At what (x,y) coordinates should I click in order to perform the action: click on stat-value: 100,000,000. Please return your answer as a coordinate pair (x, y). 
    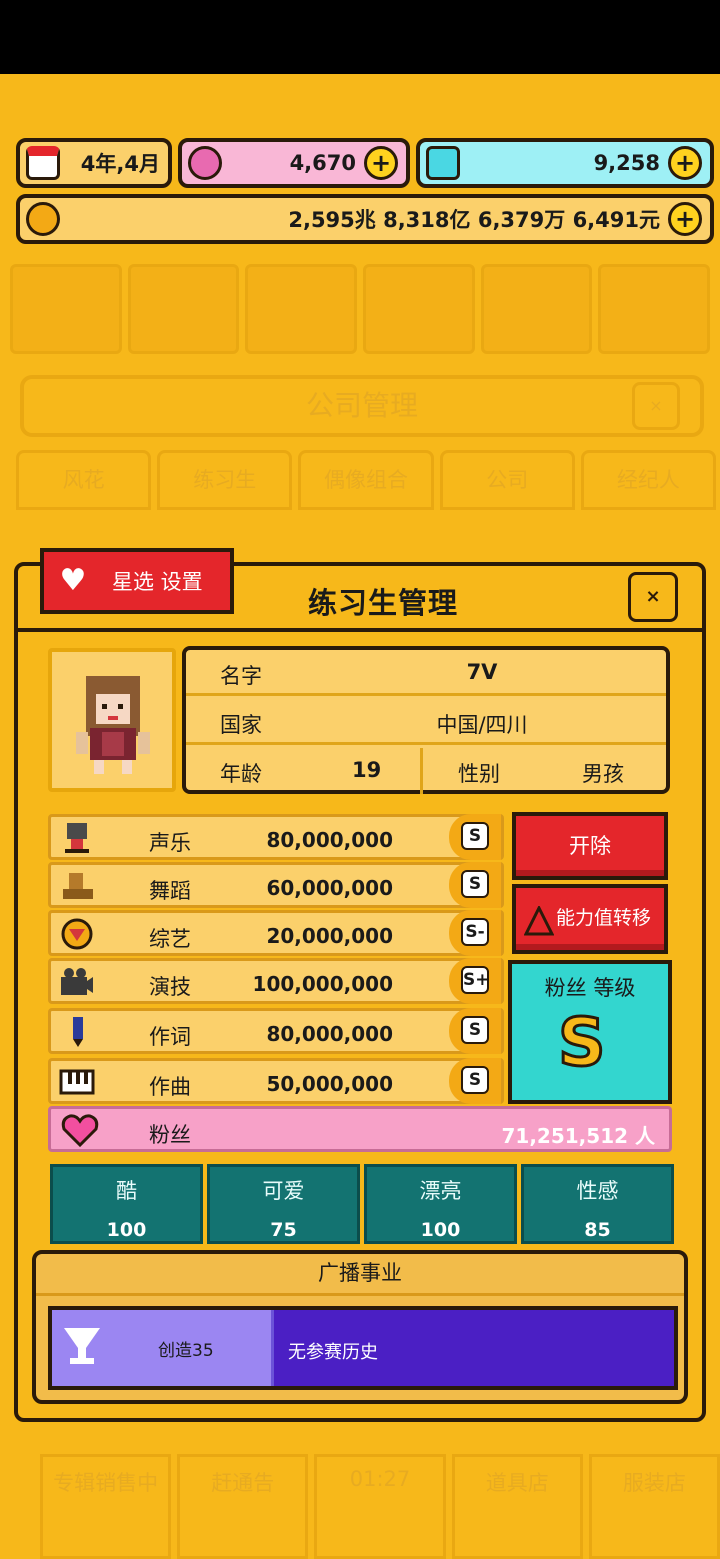
    Looking at the image, I should click on (322, 984).